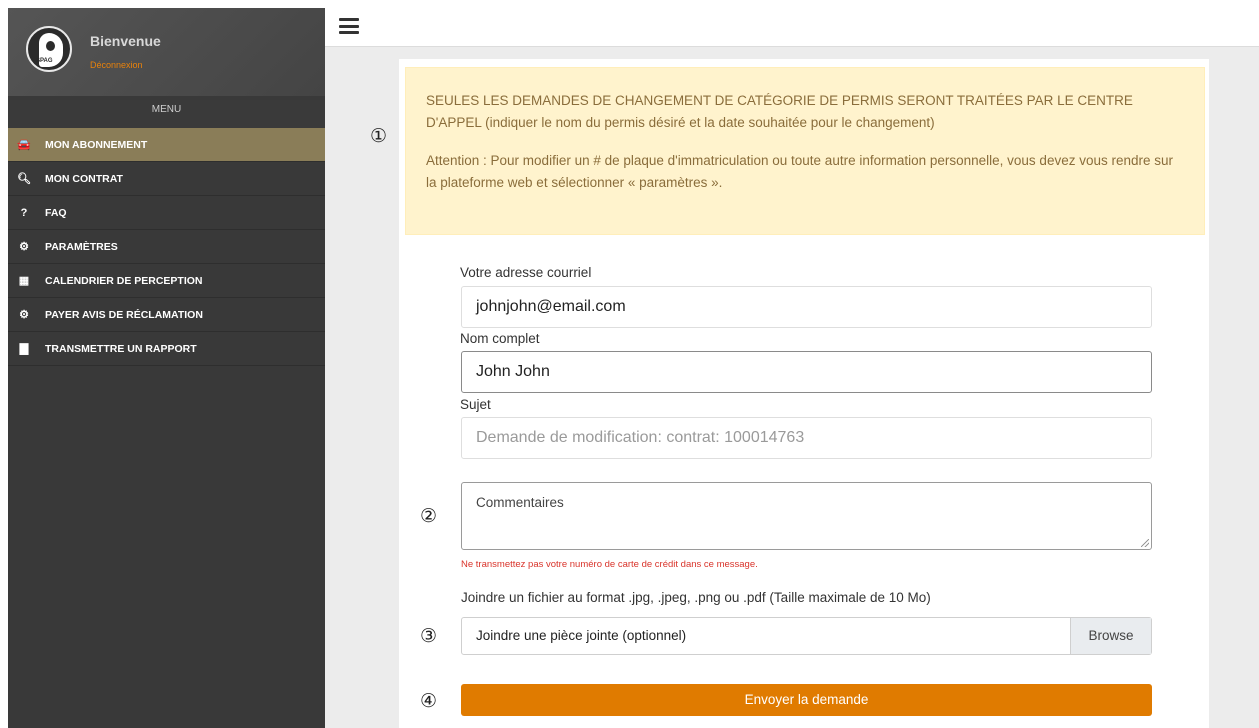  What do you see at coordinates (56, 212) in the screenshot?
I see `sidebar-item-label: FAQ` at bounding box center [56, 212].